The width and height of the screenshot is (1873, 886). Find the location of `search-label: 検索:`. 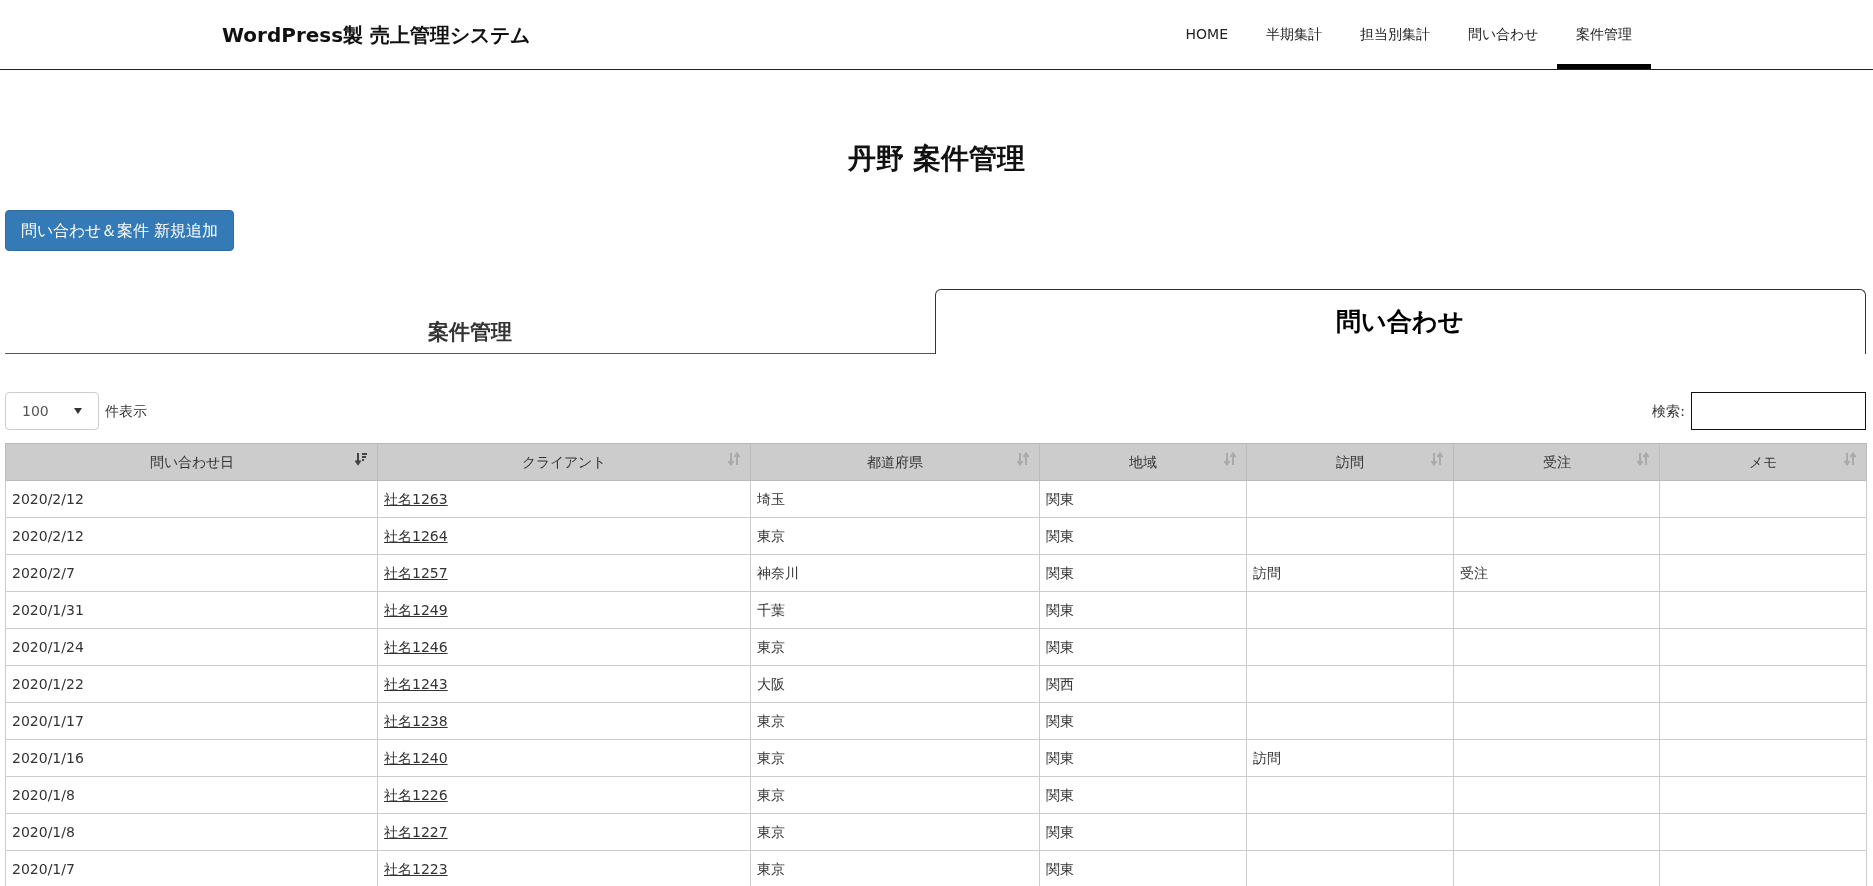

search-label: 検索: is located at coordinates (1668, 411).